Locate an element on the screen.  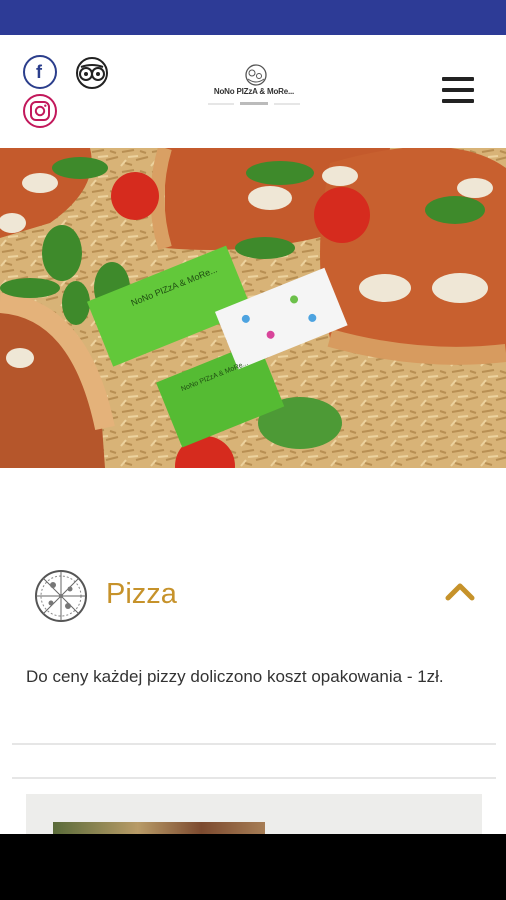
svg-text: f is located at coordinates (39, 72).